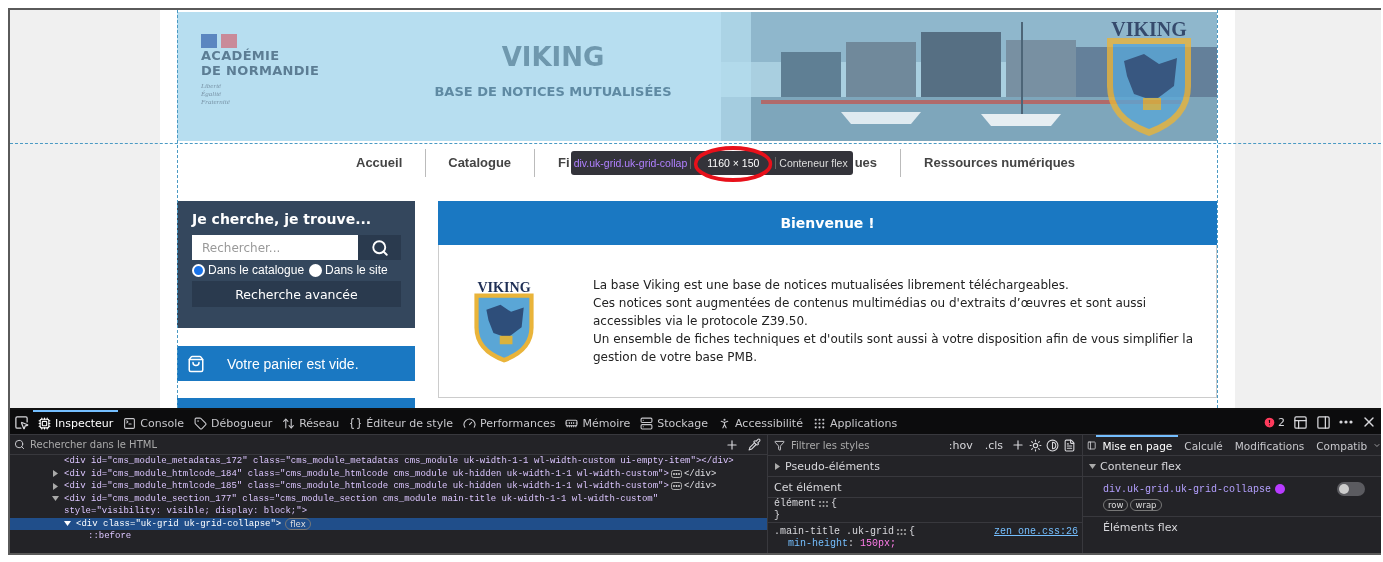 Image resolution: width=1383 pixels, height=562 pixels. What do you see at coordinates (564, 163) in the screenshot?
I see `nav-link: Fi` at bounding box center [564, 163].